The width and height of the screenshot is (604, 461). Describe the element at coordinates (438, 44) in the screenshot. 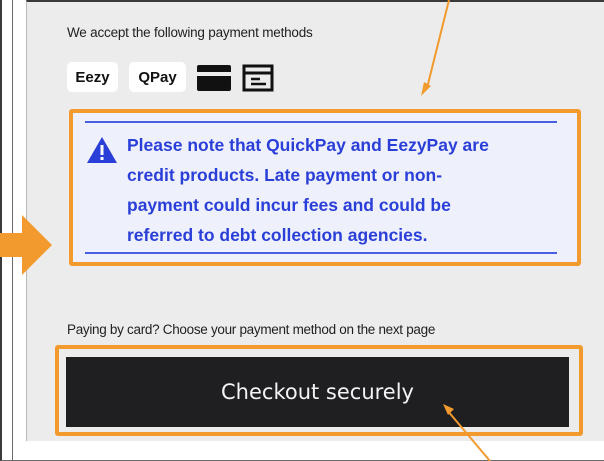

I see `pointer-line-top` at that location.